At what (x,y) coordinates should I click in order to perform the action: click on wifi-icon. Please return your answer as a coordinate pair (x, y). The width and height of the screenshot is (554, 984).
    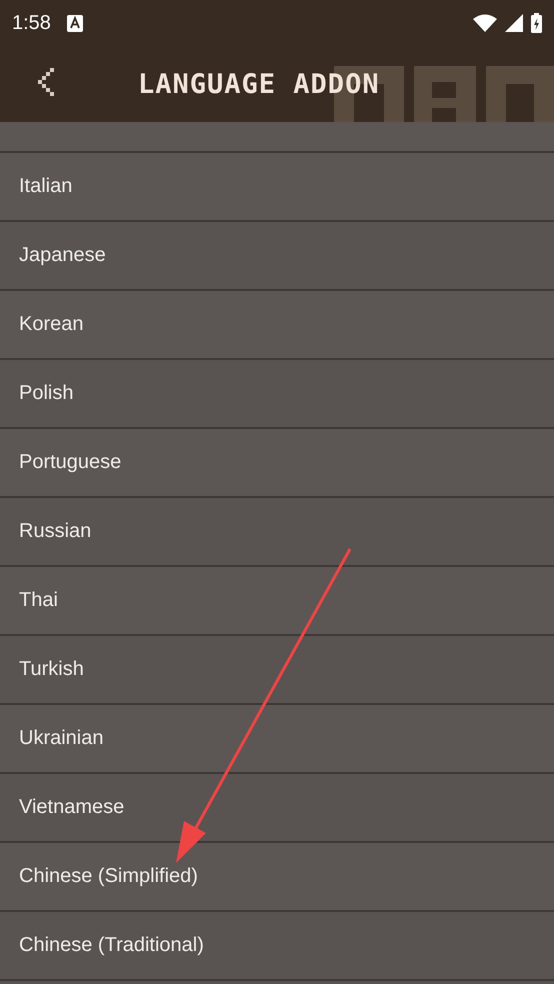
    Looking at the image, I should click on (485, 23).